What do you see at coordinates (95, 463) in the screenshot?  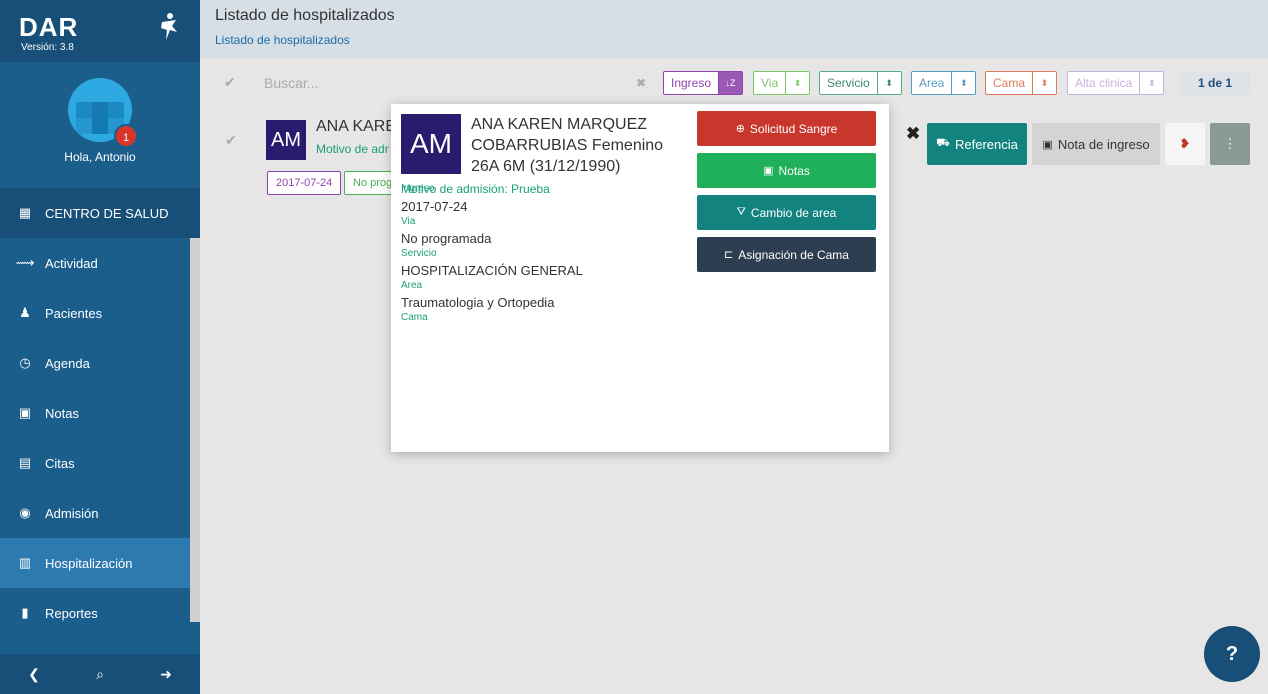 I see `sidebar-item-citas: ▤ Citas` at bounding box center [95, 463].